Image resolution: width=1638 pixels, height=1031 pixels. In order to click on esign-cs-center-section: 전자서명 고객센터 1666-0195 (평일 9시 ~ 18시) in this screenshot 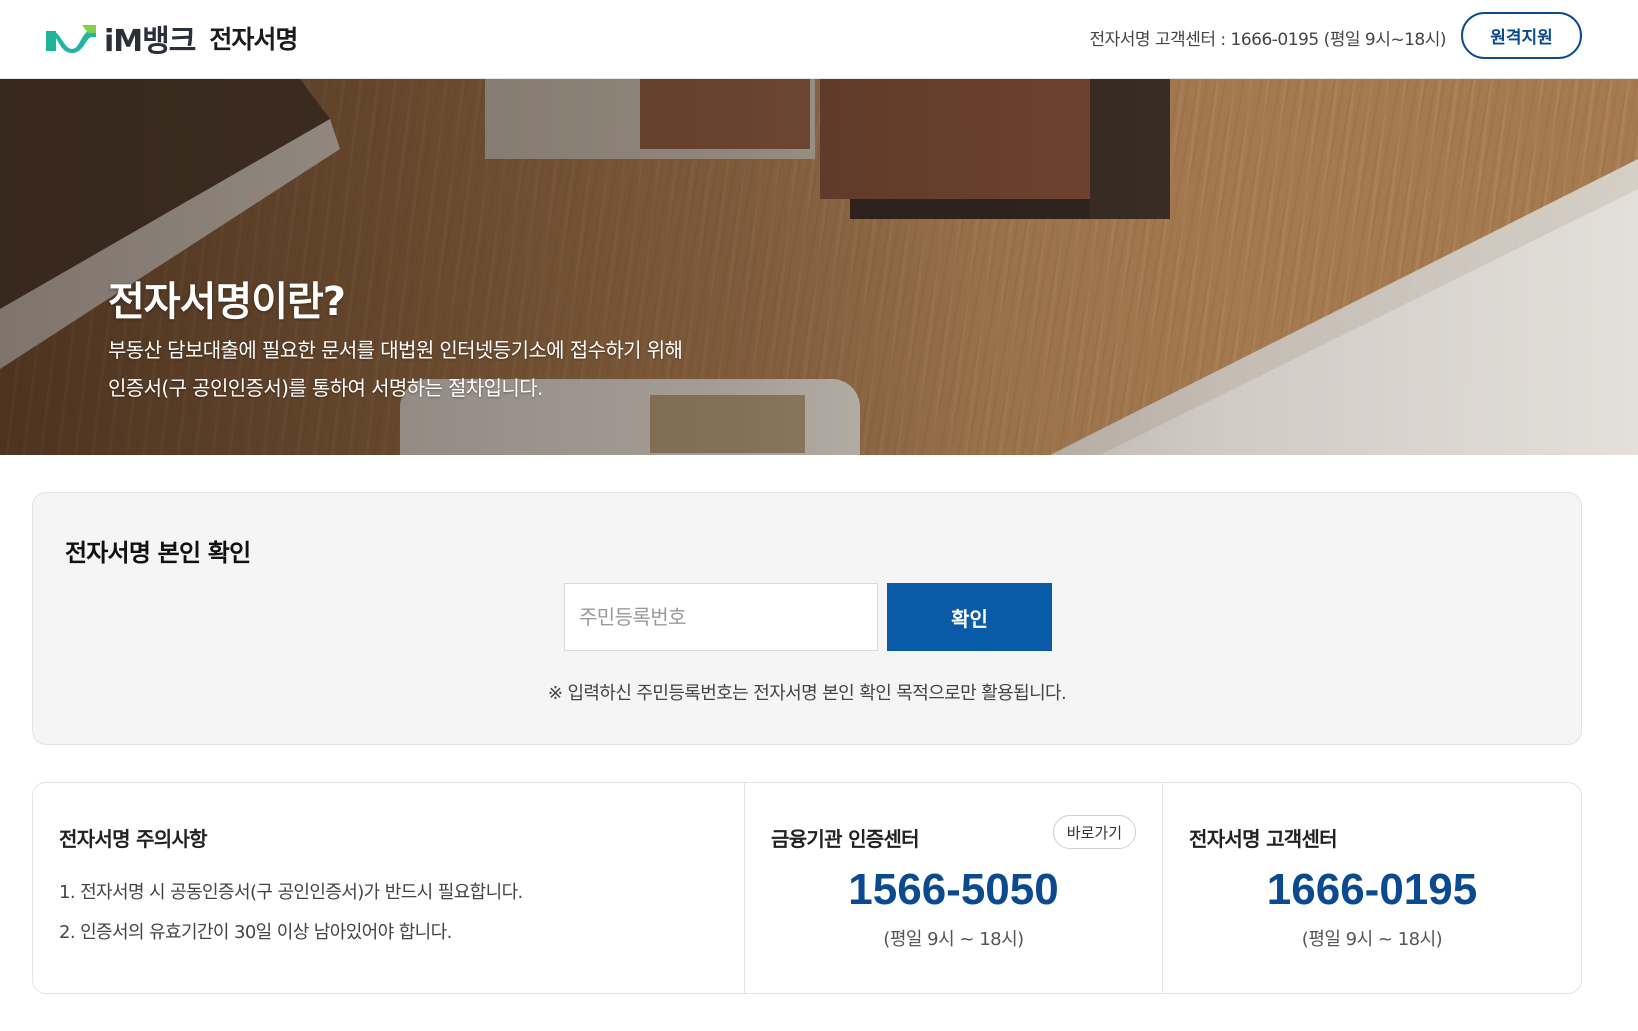, I will do `click(1372, 888)`.